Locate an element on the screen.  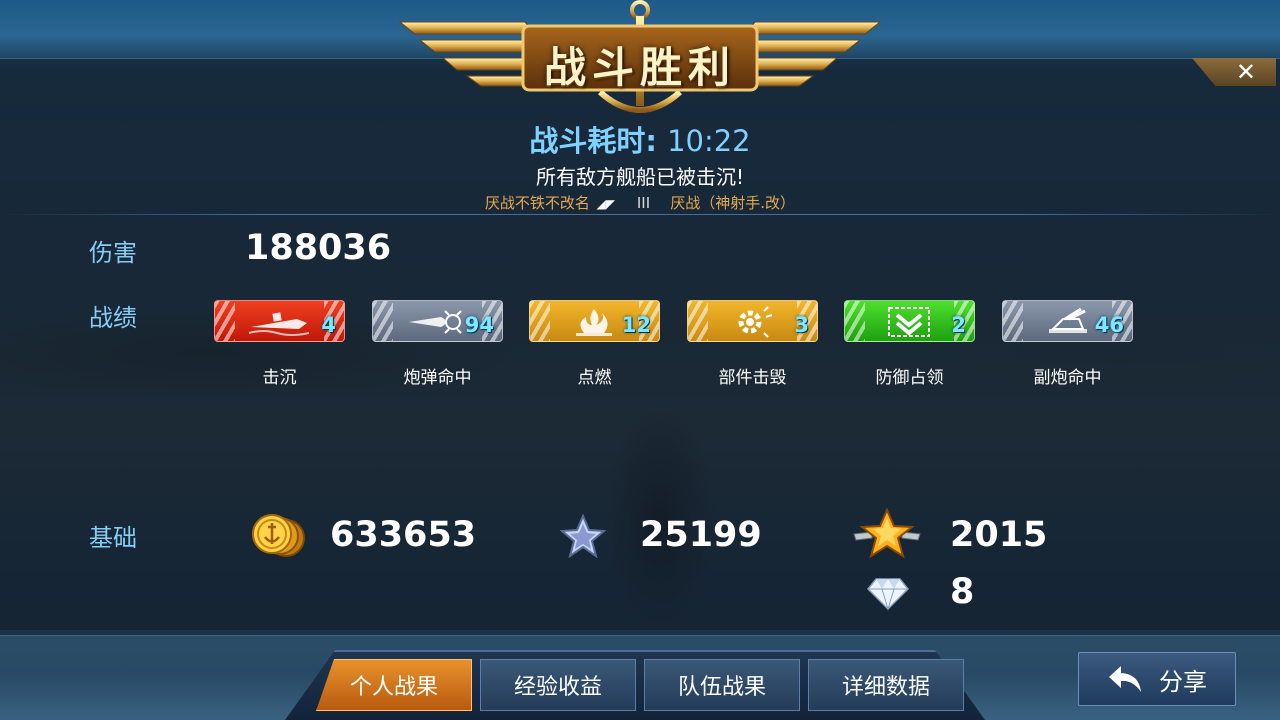
medal-count: 46 is located at coordinates (1109, 325).